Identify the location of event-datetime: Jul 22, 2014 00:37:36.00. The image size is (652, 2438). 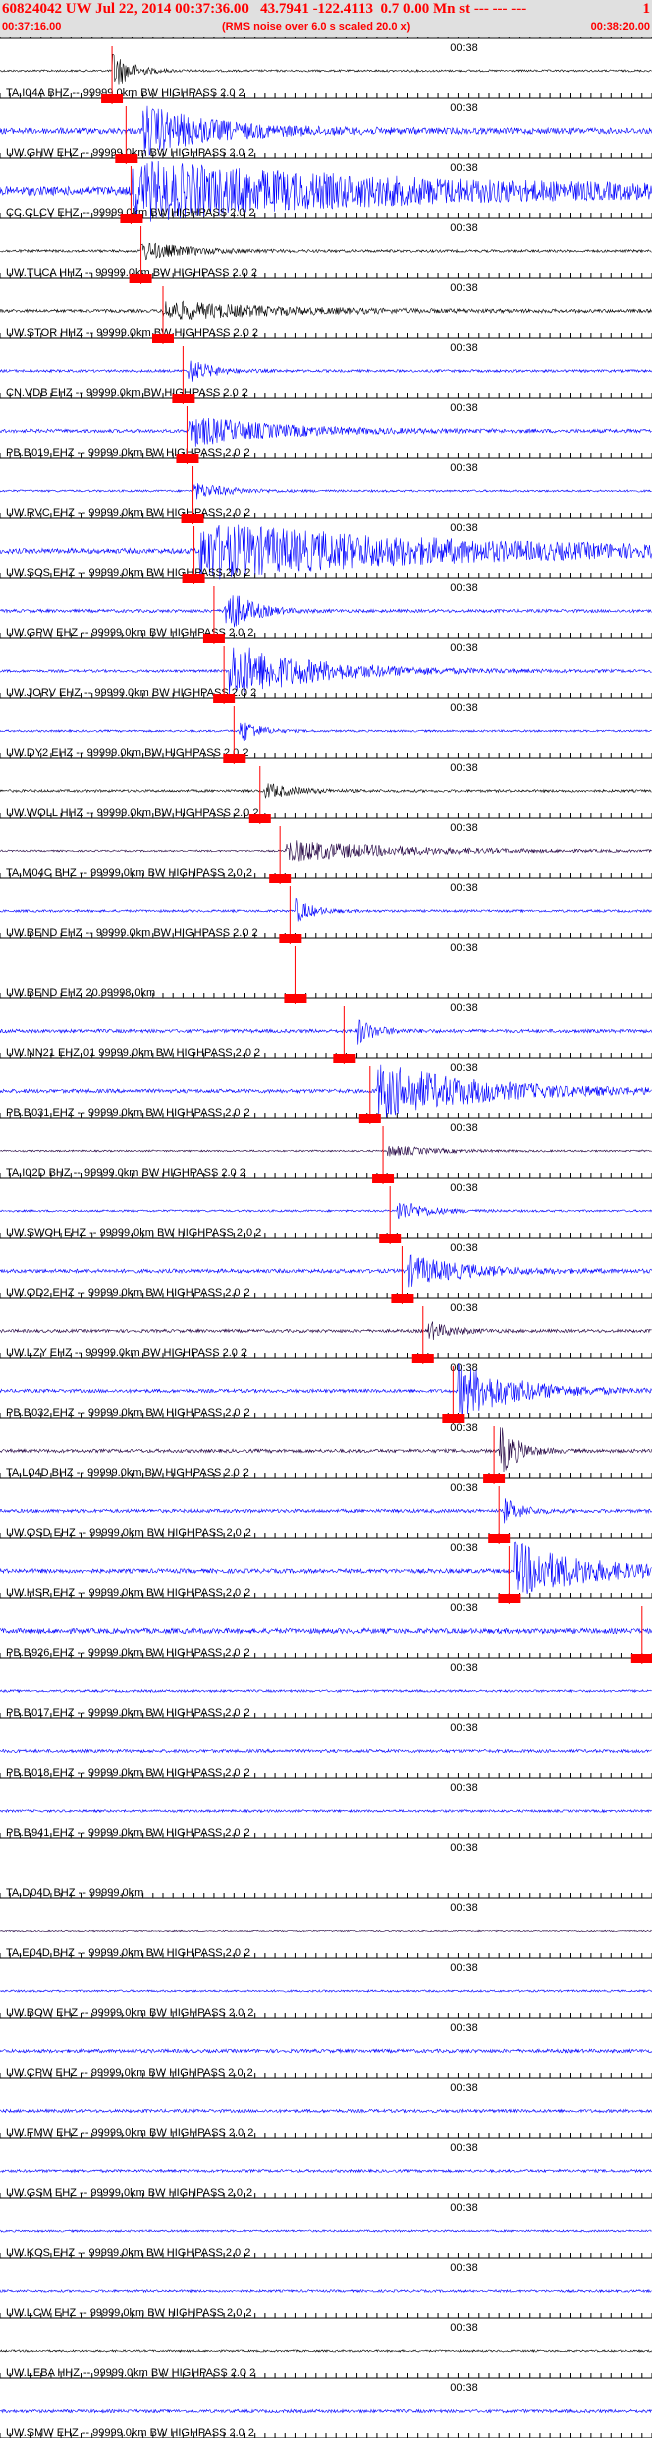
(172, 9).